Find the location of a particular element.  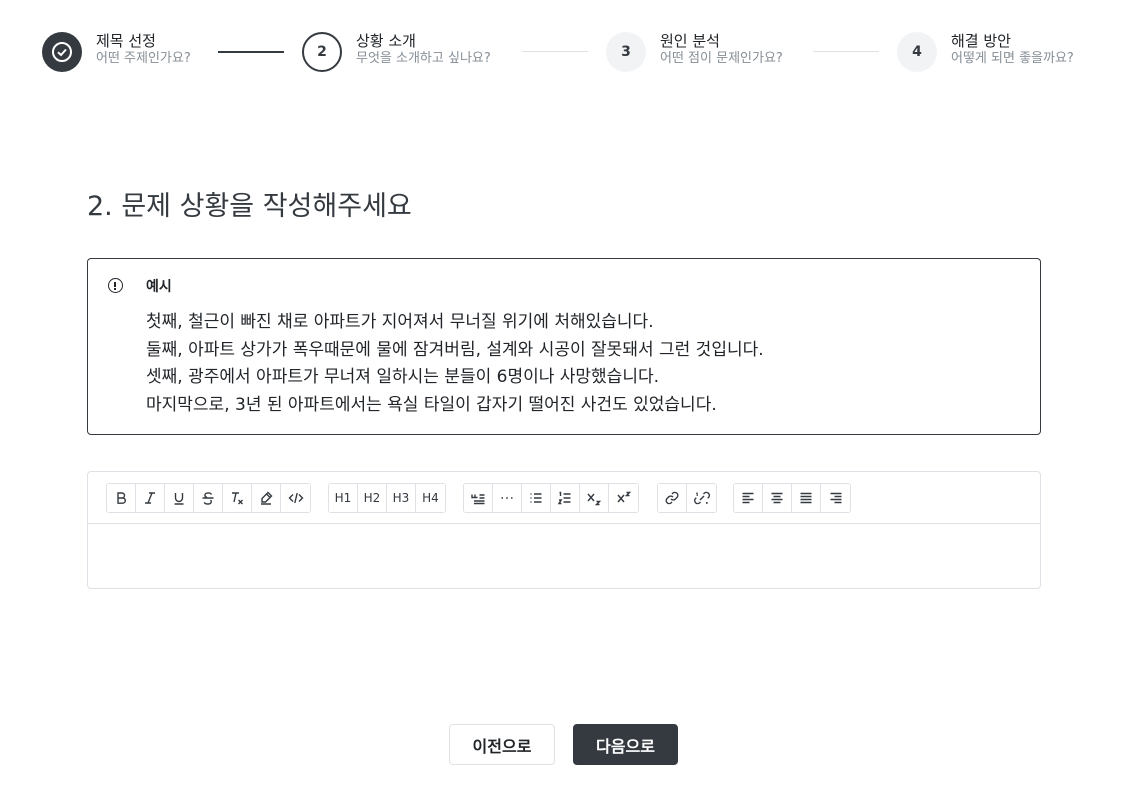

align-group is located at coordinates (792, 498).